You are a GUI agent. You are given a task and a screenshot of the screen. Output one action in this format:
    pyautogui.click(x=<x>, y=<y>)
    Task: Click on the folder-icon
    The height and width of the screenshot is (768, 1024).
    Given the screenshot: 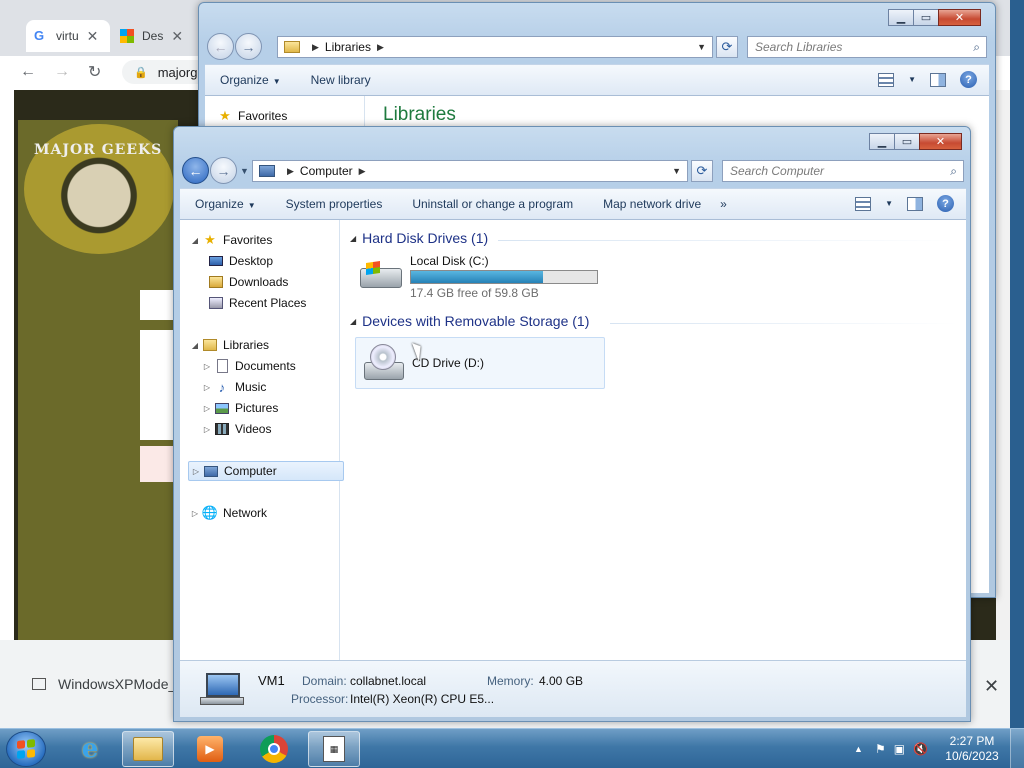 What is the action you would take?
    pyautogui.click(x=148, y=749)
    